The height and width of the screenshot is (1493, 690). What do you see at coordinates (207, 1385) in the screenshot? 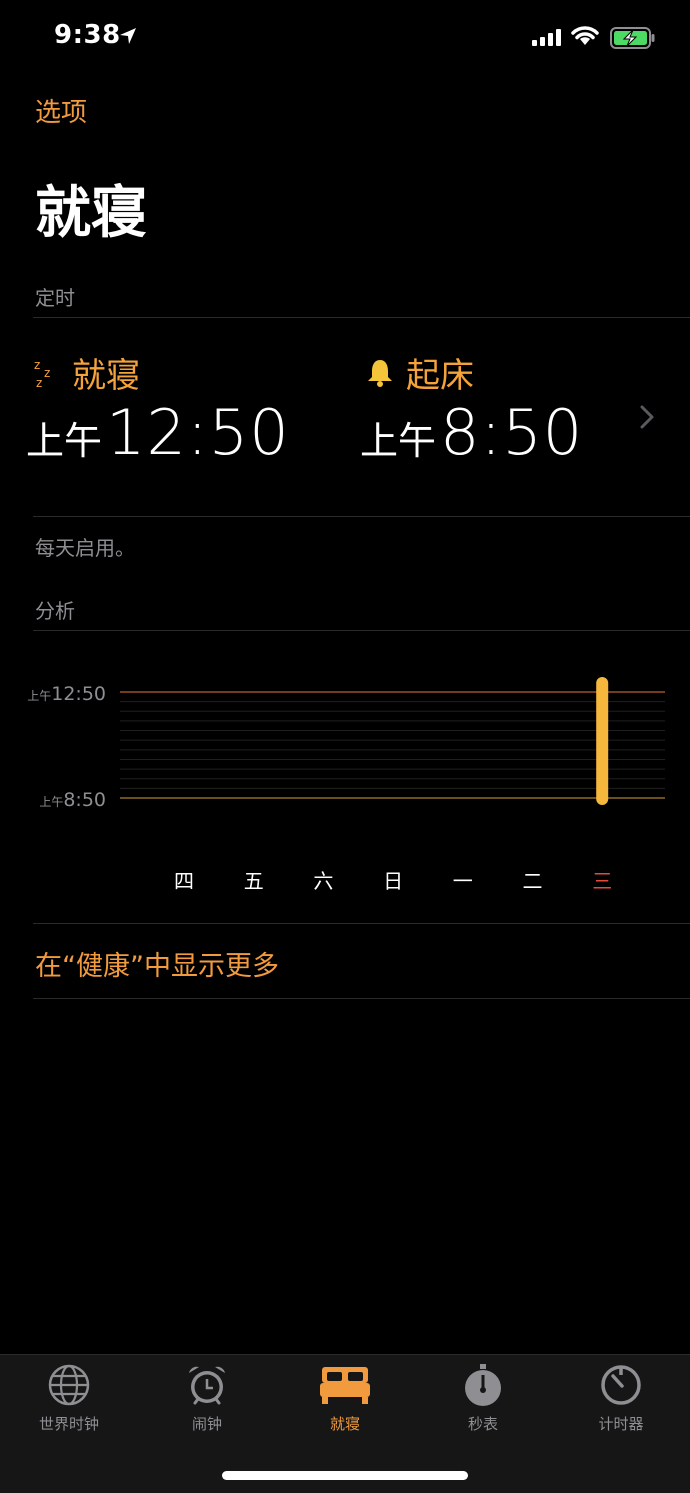
I see `alarm-clock-icon` at bounding box center [207, 1385].